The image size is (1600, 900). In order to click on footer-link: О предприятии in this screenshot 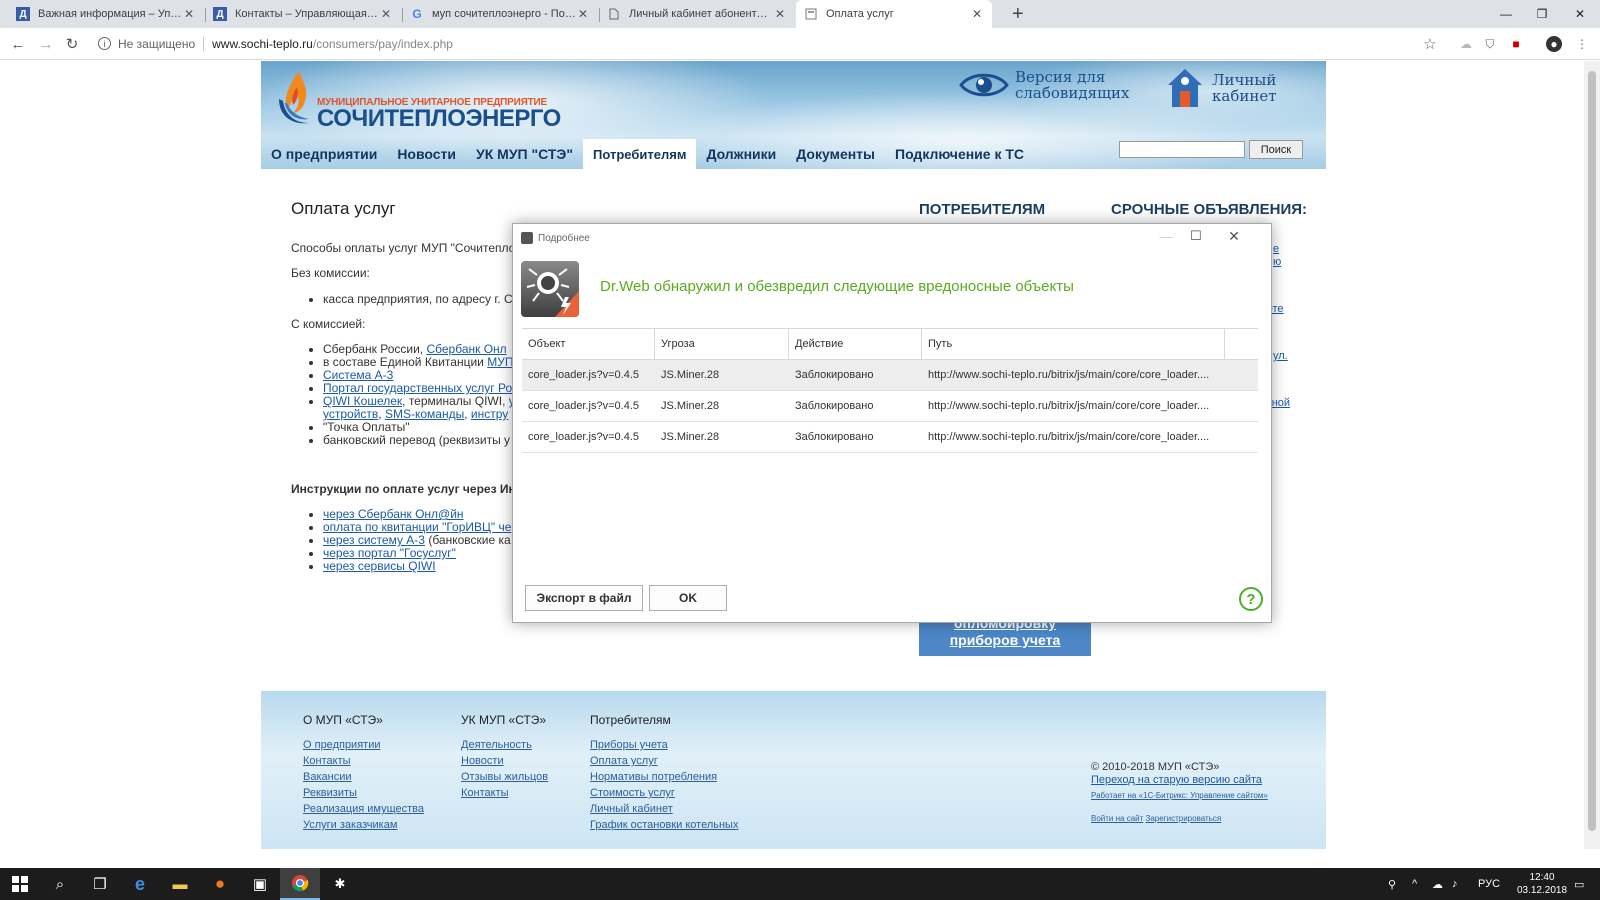, I will do `click(363, 745)`.